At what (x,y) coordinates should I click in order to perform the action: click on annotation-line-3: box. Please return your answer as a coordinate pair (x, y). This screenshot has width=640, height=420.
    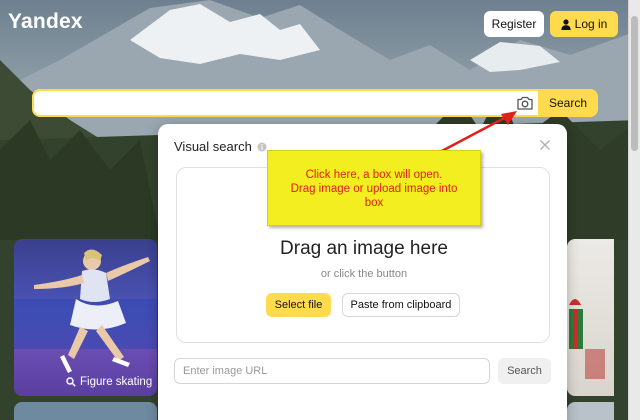
    Looking at the image, I should click on (374, 203).